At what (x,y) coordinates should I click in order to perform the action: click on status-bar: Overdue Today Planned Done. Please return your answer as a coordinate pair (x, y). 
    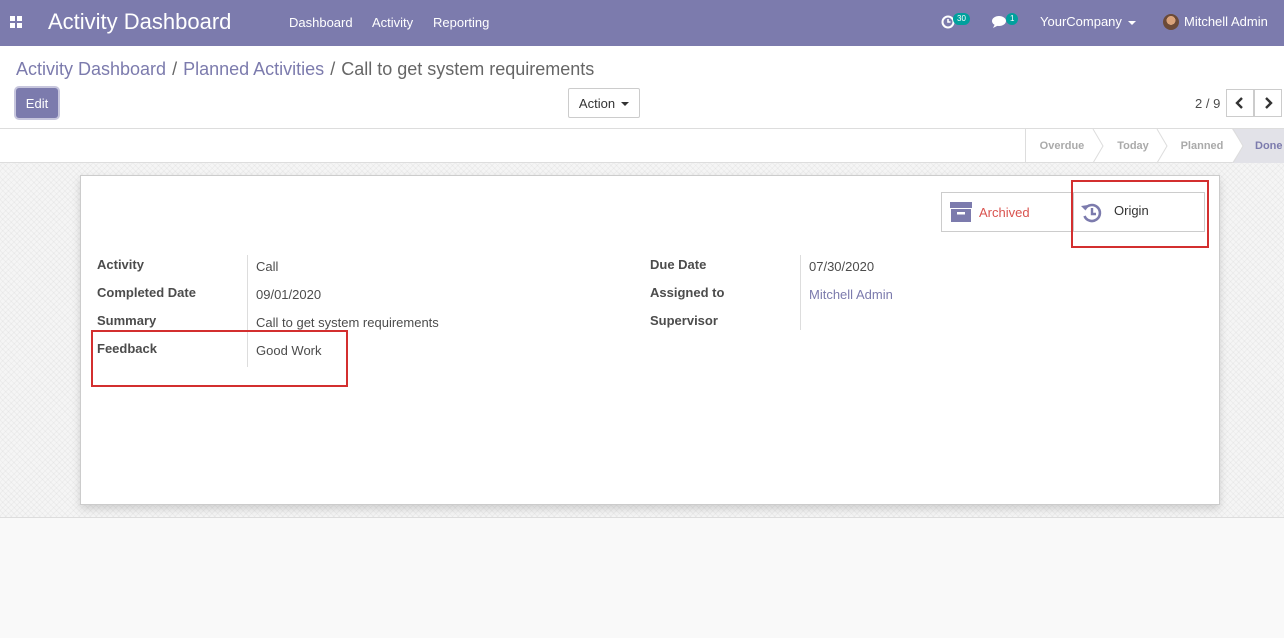
    Looking at the image, I should click on (642, 146).